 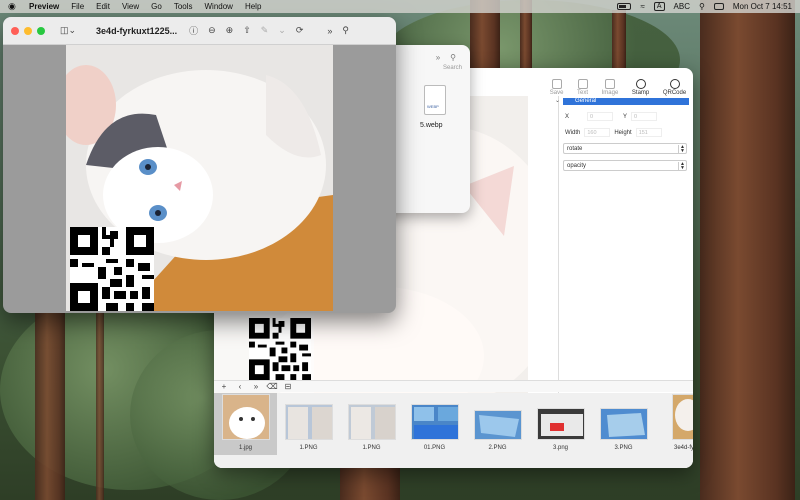 What do you see at coordinates (224, 386) in the screenshot?
I see `add-button: +` at bounding box center [224, 386].